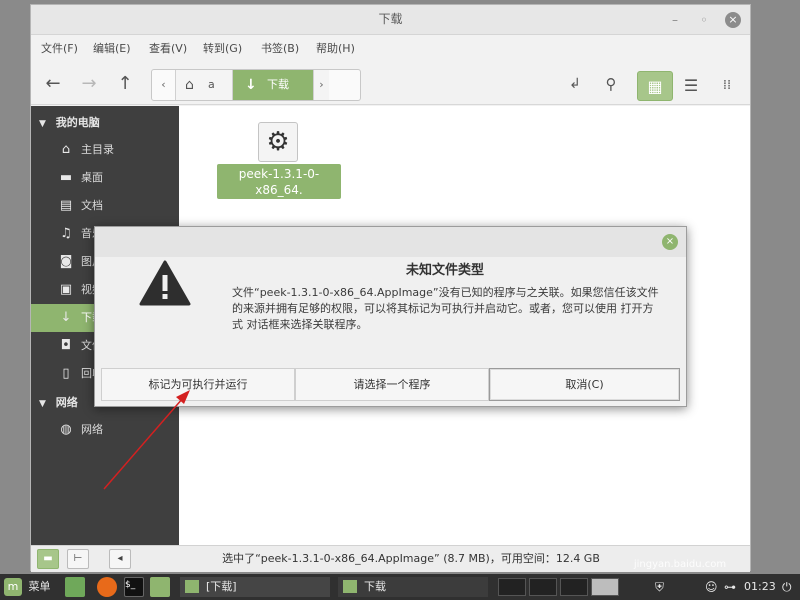 This screenshot has height=600, width=800. Describe the element at coordinates (105, 206) in the screenshot. I see `sidebar-item-documents: ▤ 文档` at that location.